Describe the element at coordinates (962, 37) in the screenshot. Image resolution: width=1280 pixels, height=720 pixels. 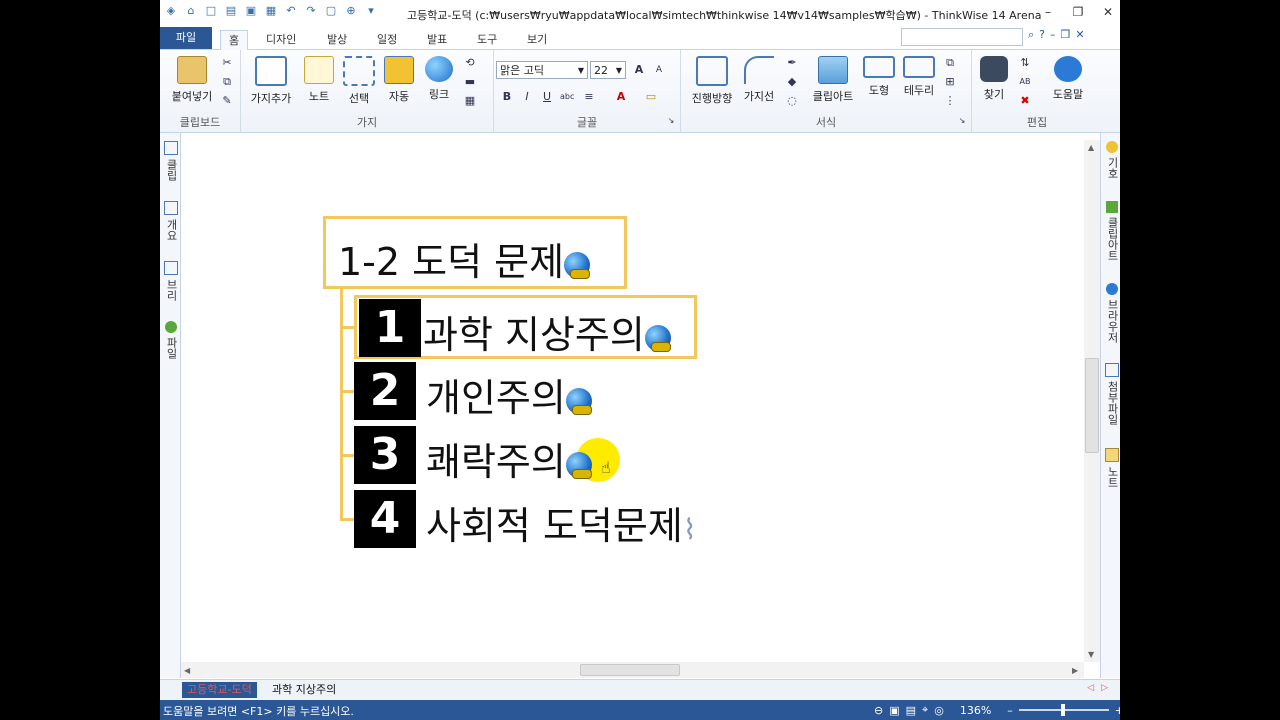
I see `search-input` at that location.